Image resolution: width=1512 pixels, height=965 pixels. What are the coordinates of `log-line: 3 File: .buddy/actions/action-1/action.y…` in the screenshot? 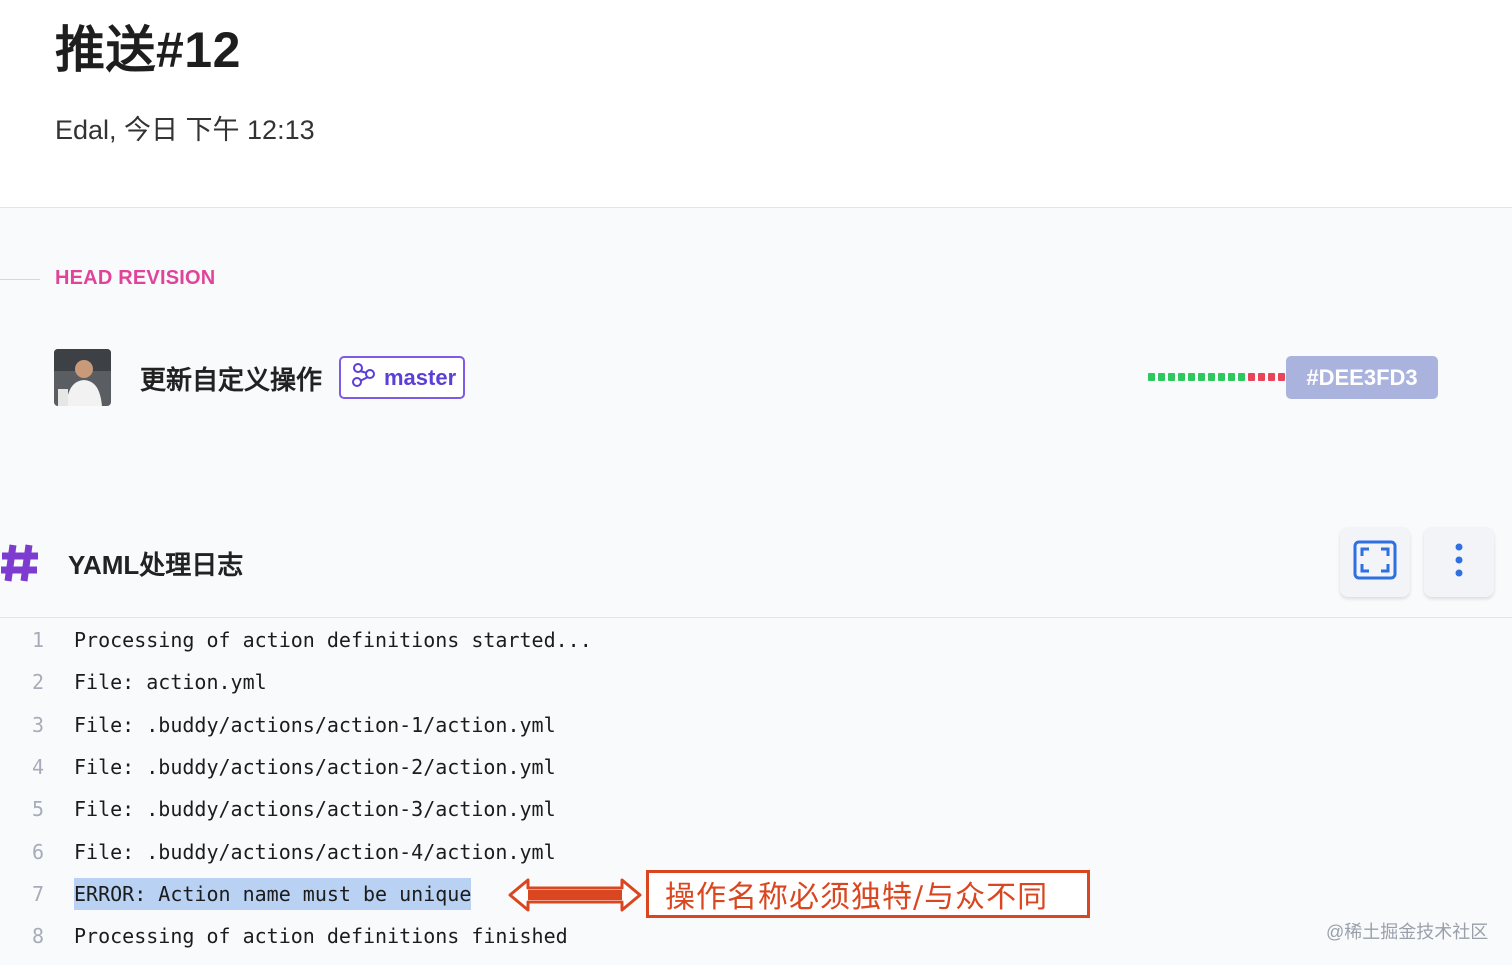 It's located at (756, 725).